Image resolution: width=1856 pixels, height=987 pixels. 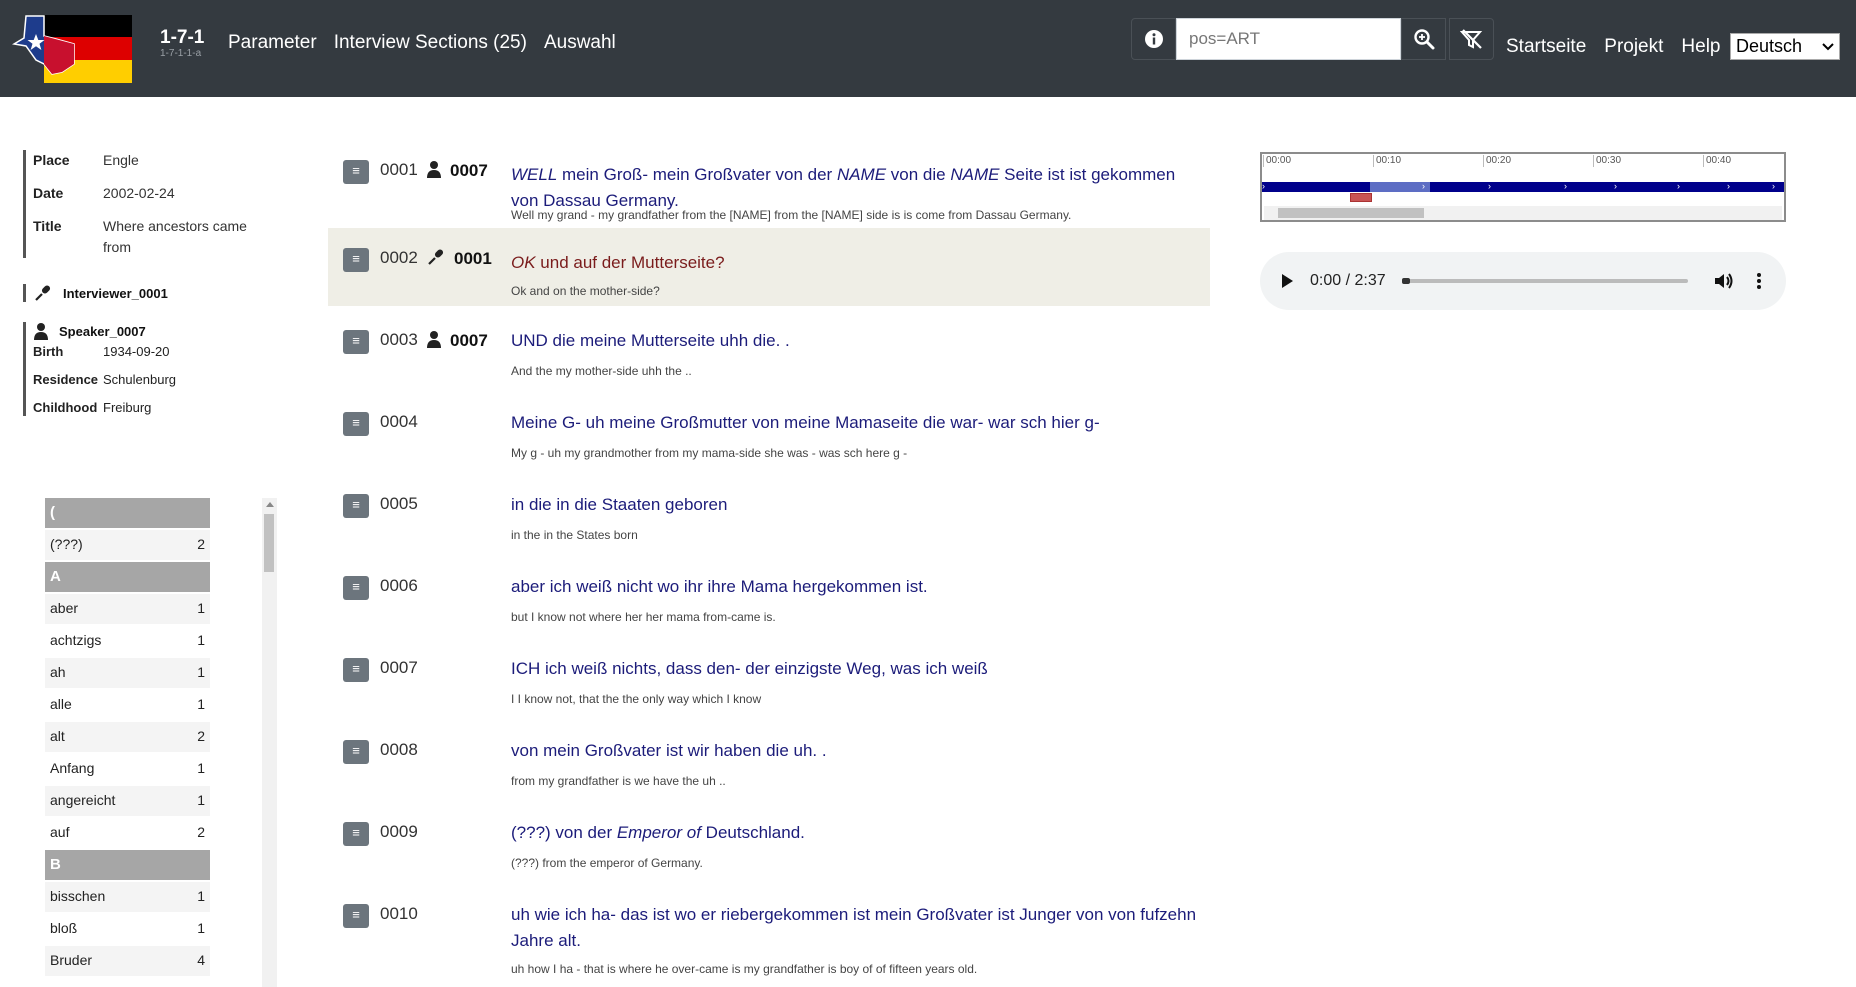 I want to click on speaker-id: 0007, so click(x=469, y=340).